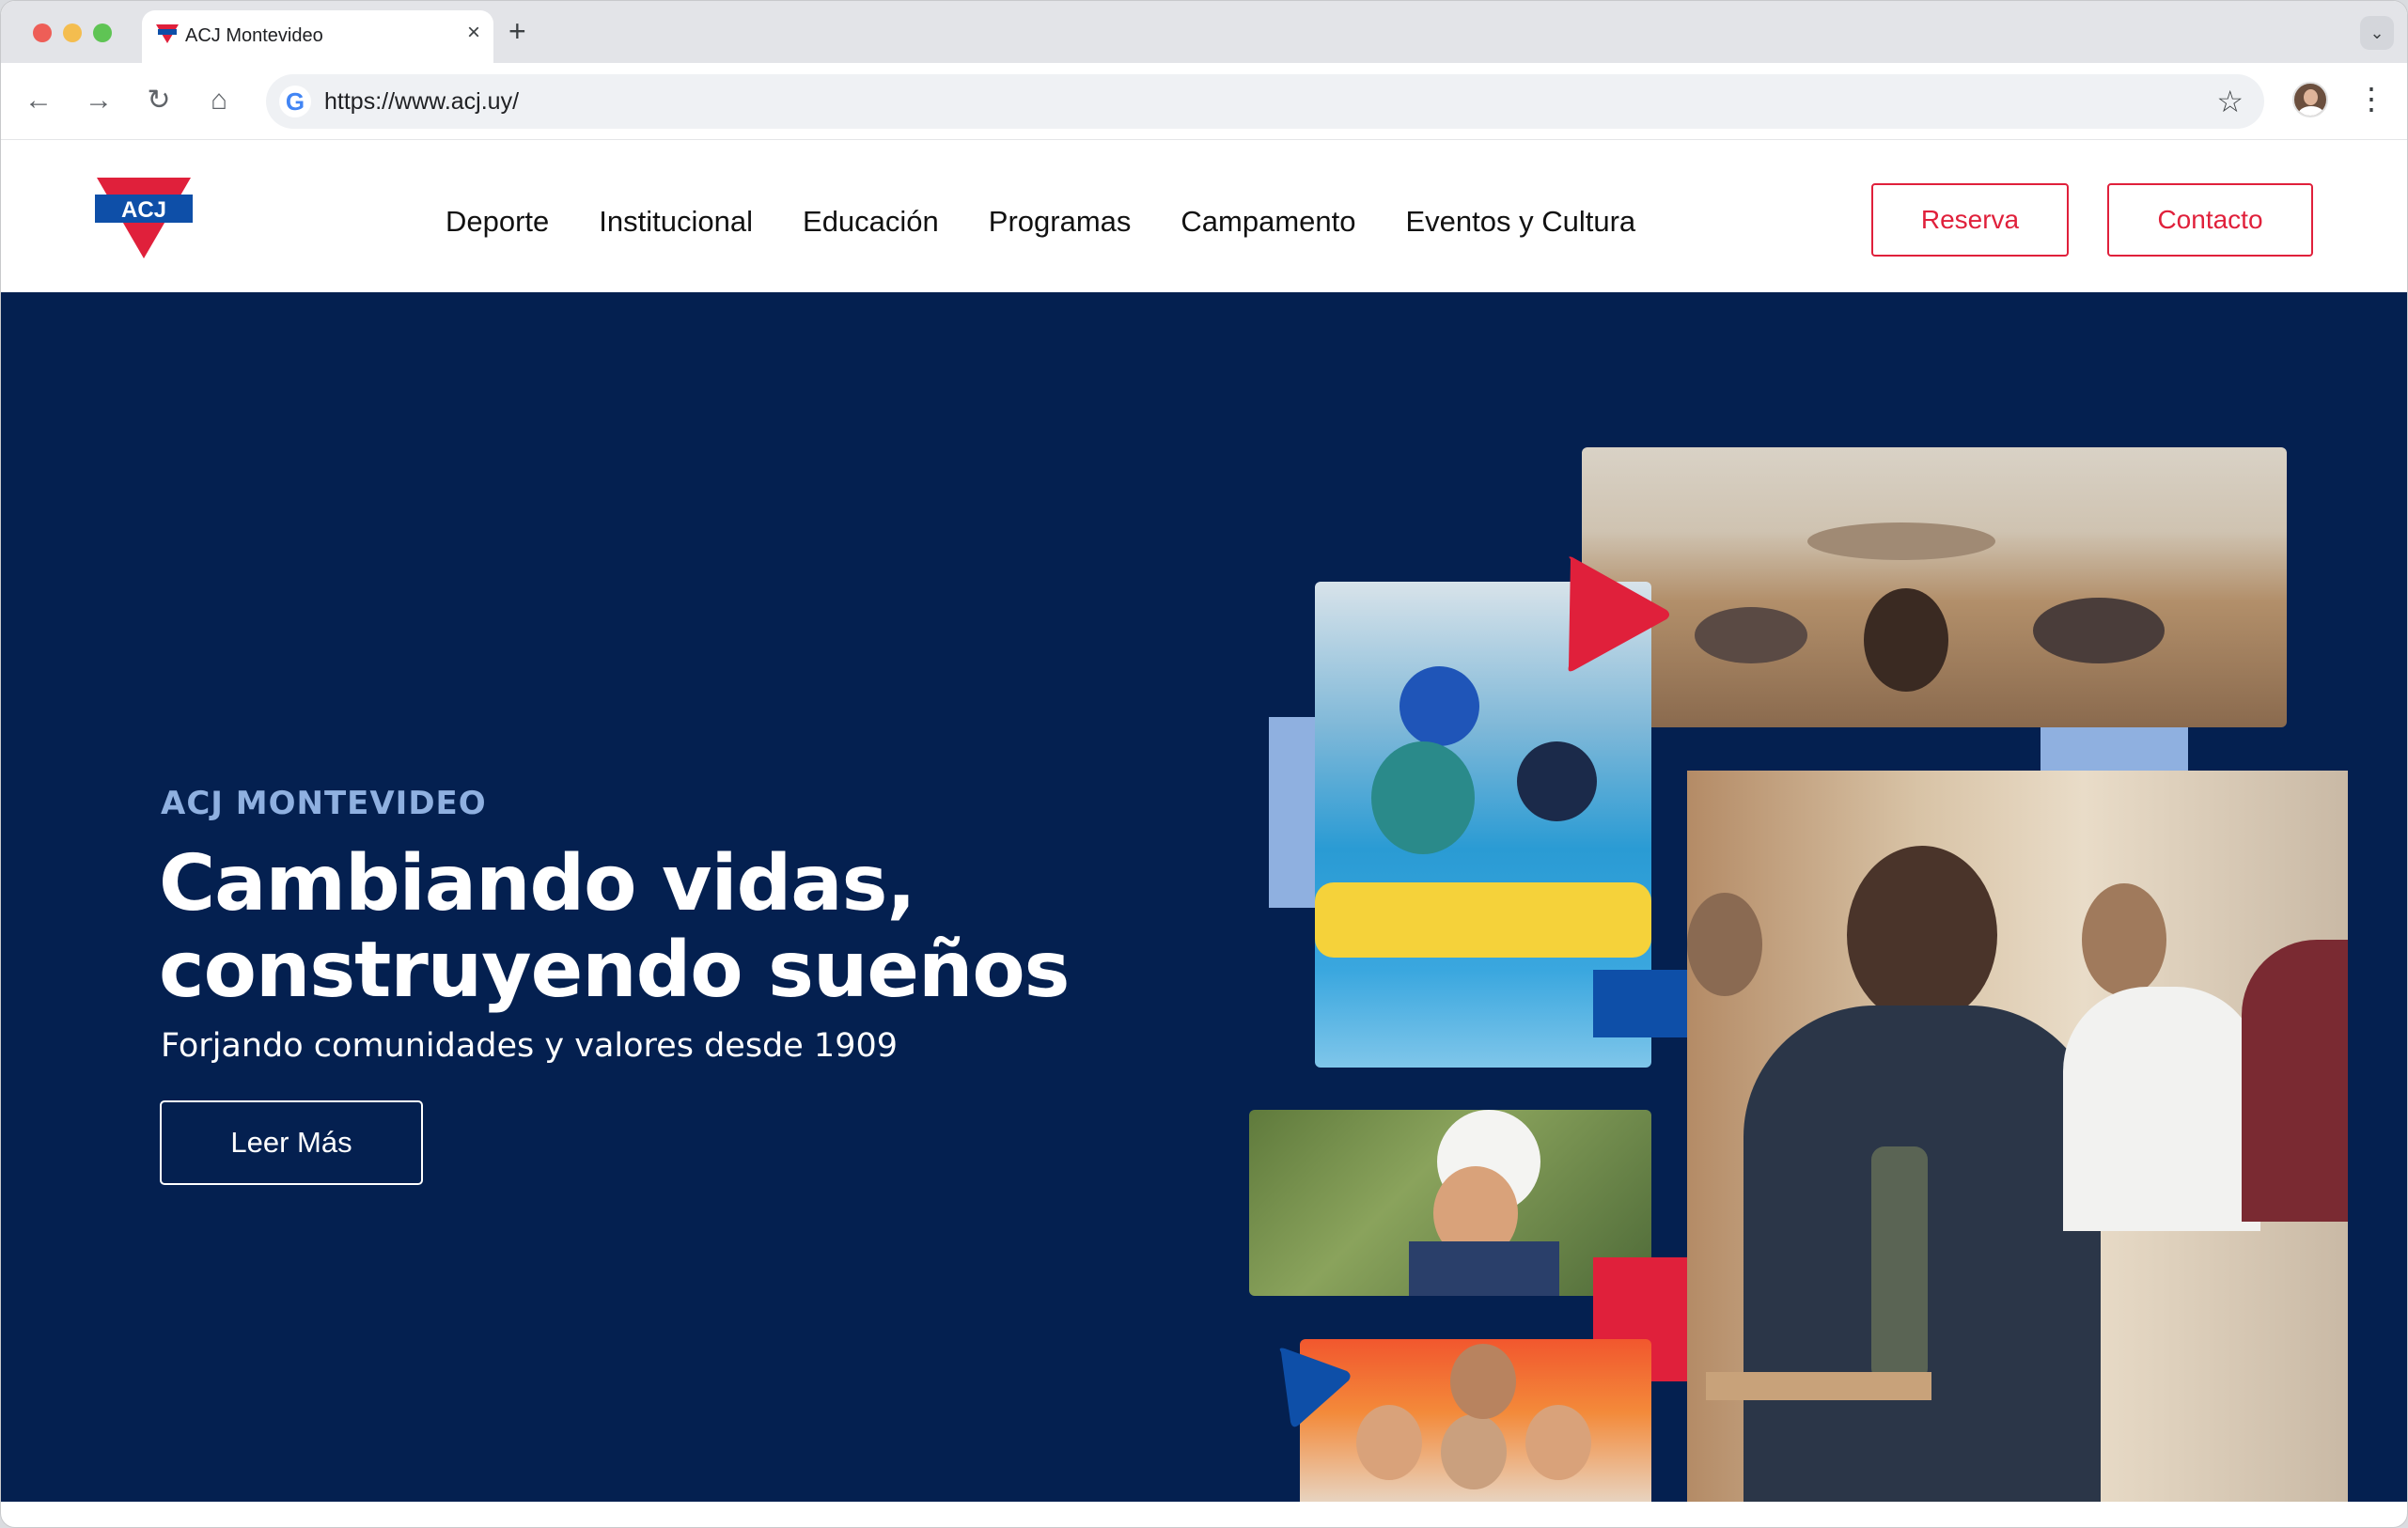 The image size is (2408, 1528). I want to click on nav-item-institucional: Institucional, so click(676, 222).